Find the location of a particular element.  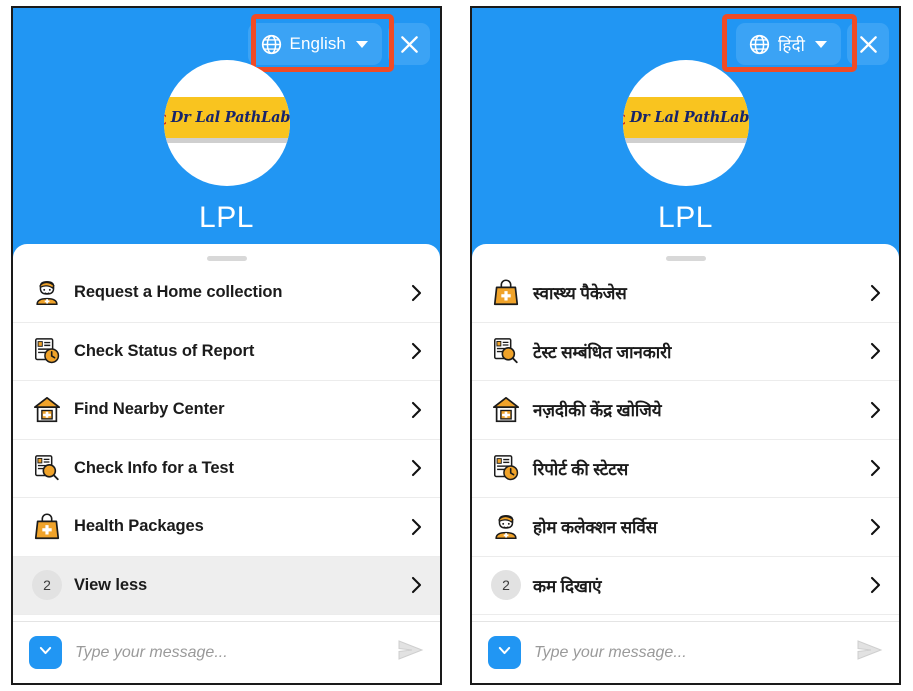

menu-item: 2 कम दिखाएं is located at coordinates (685, 585).